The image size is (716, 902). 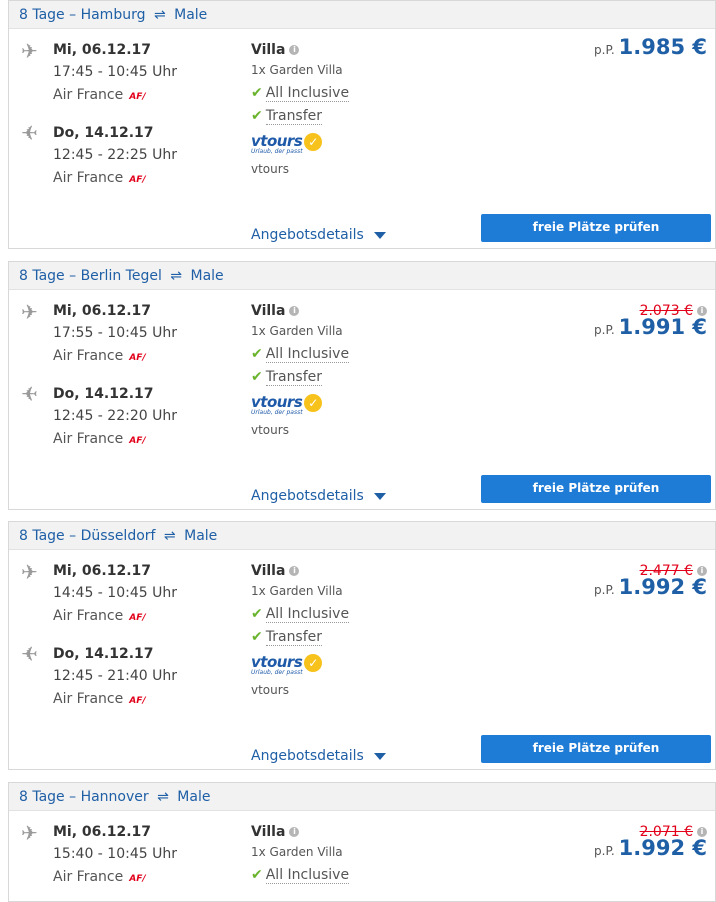 What do you see at coordinates (114, 797) in the screenshot?
I see `offer-origin: Hannover` at bounding box center [114, 797].